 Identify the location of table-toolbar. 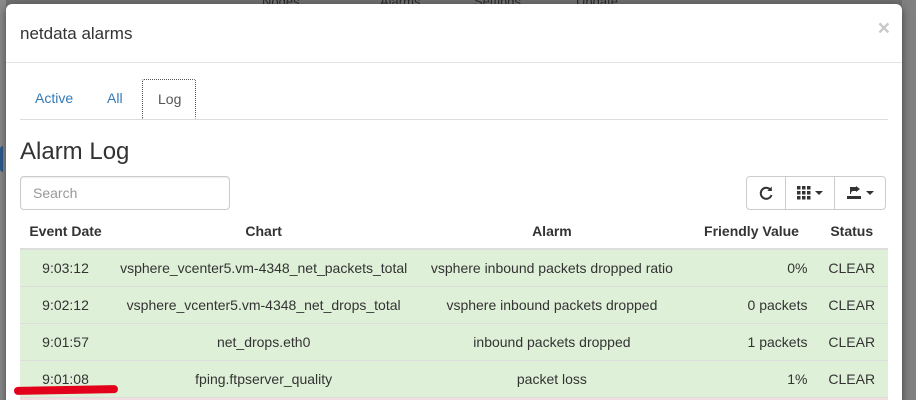
(816, 193).